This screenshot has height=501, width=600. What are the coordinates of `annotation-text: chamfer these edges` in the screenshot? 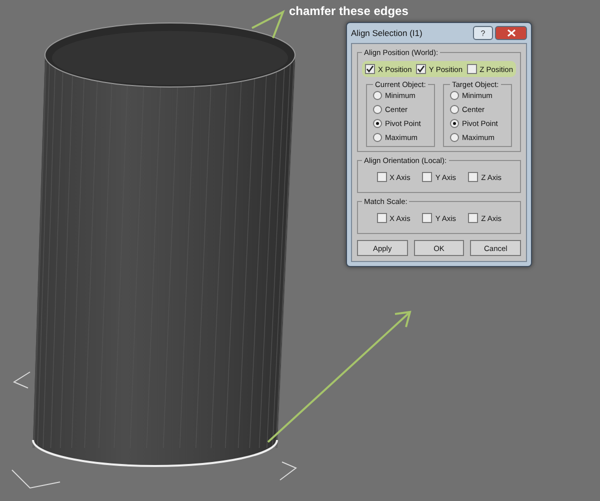 It's located at (348, 11).